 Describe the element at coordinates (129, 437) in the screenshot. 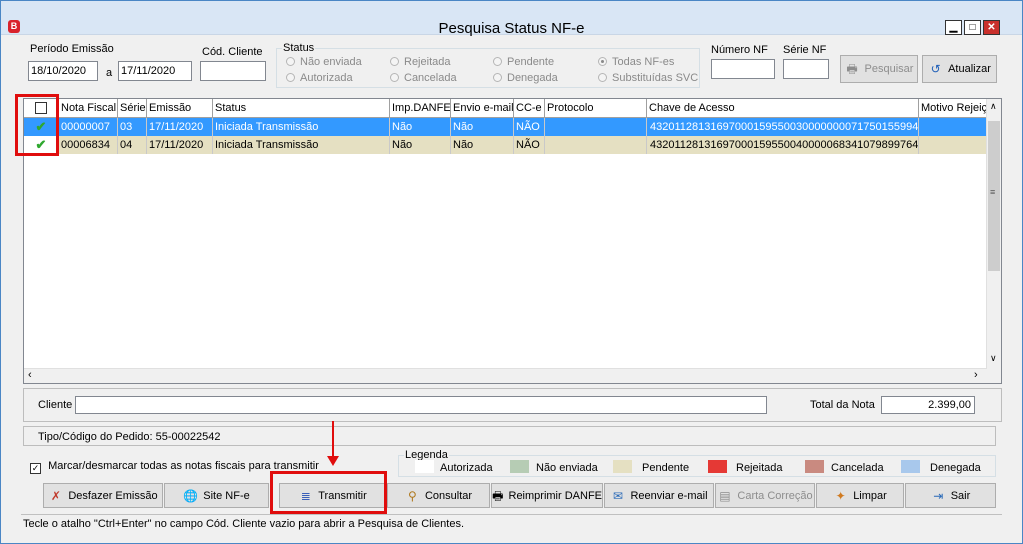

I see `pedido-text: Tipo/Código do Pedido: 55-00022542` at that location.